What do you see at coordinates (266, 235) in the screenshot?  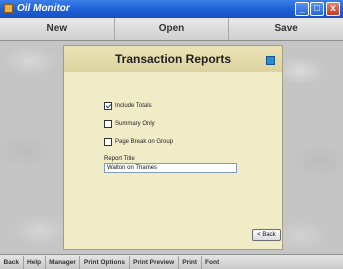 I see `back-button: < Back` at bounding box center [266, 235].